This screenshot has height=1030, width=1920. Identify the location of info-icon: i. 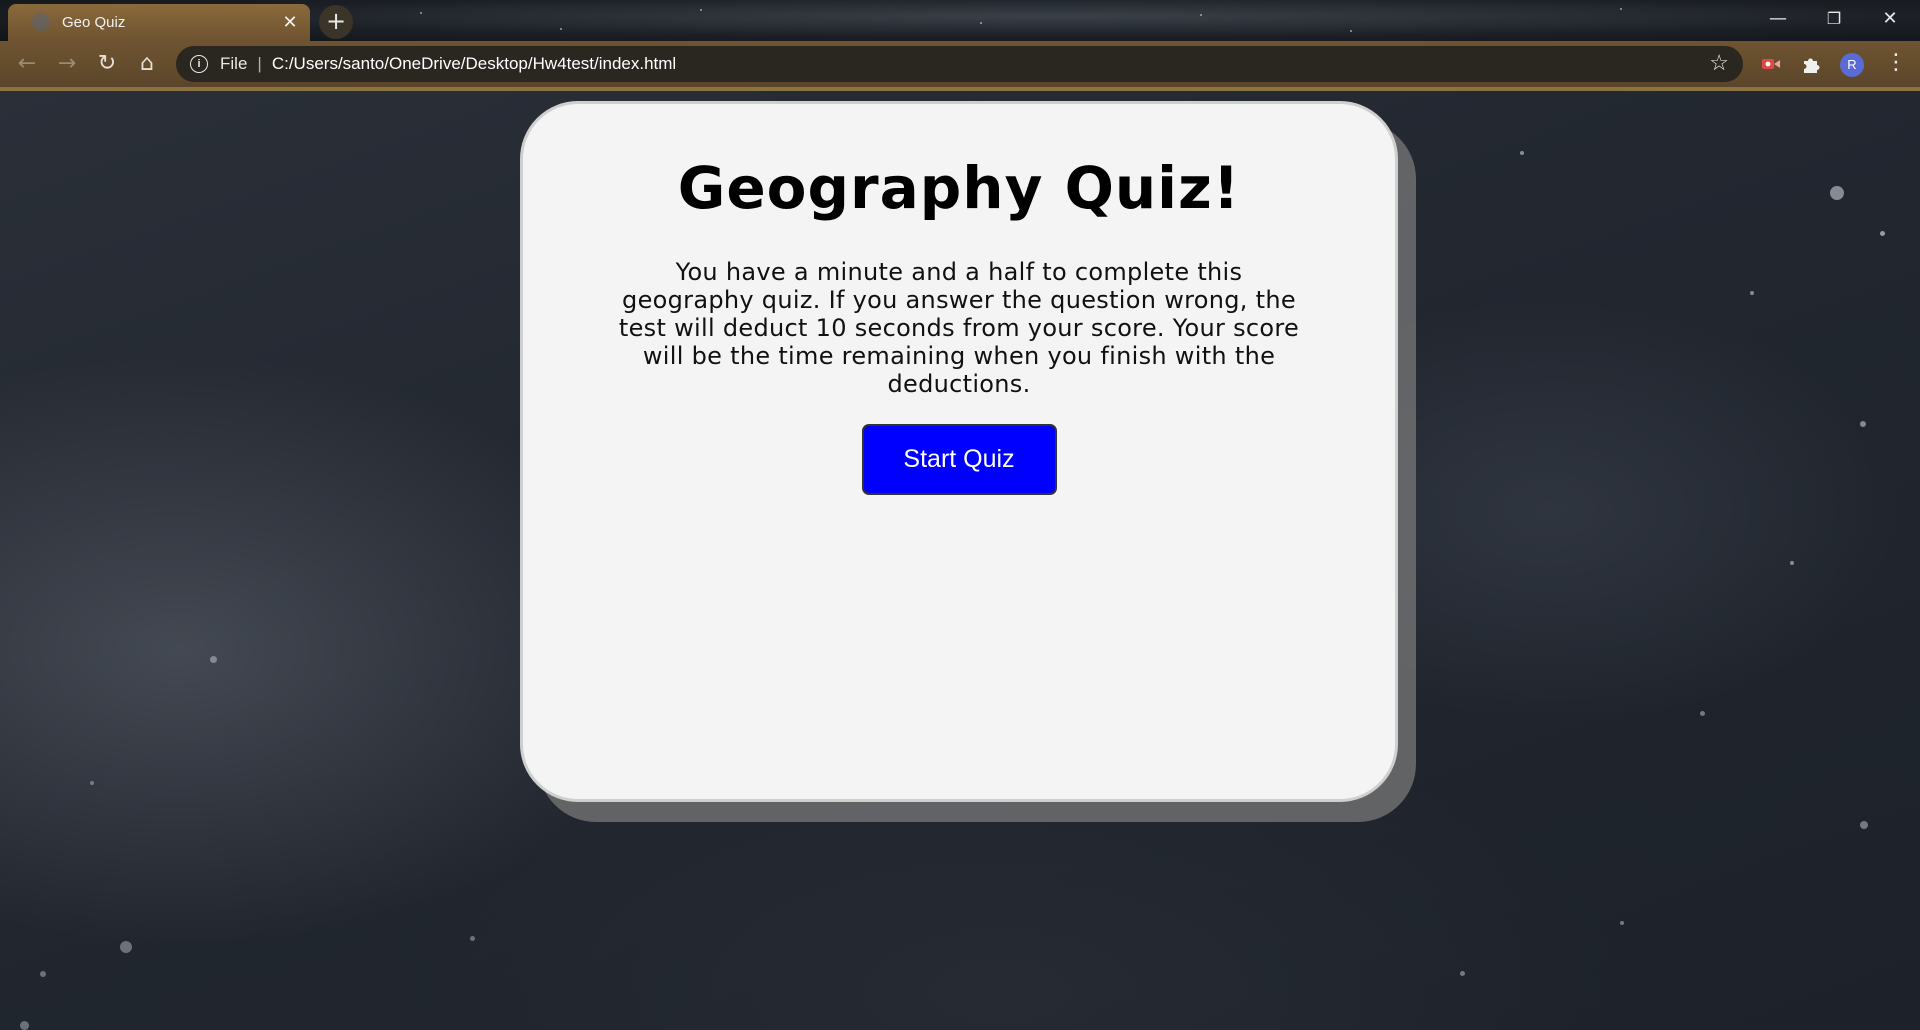
(199, 64).